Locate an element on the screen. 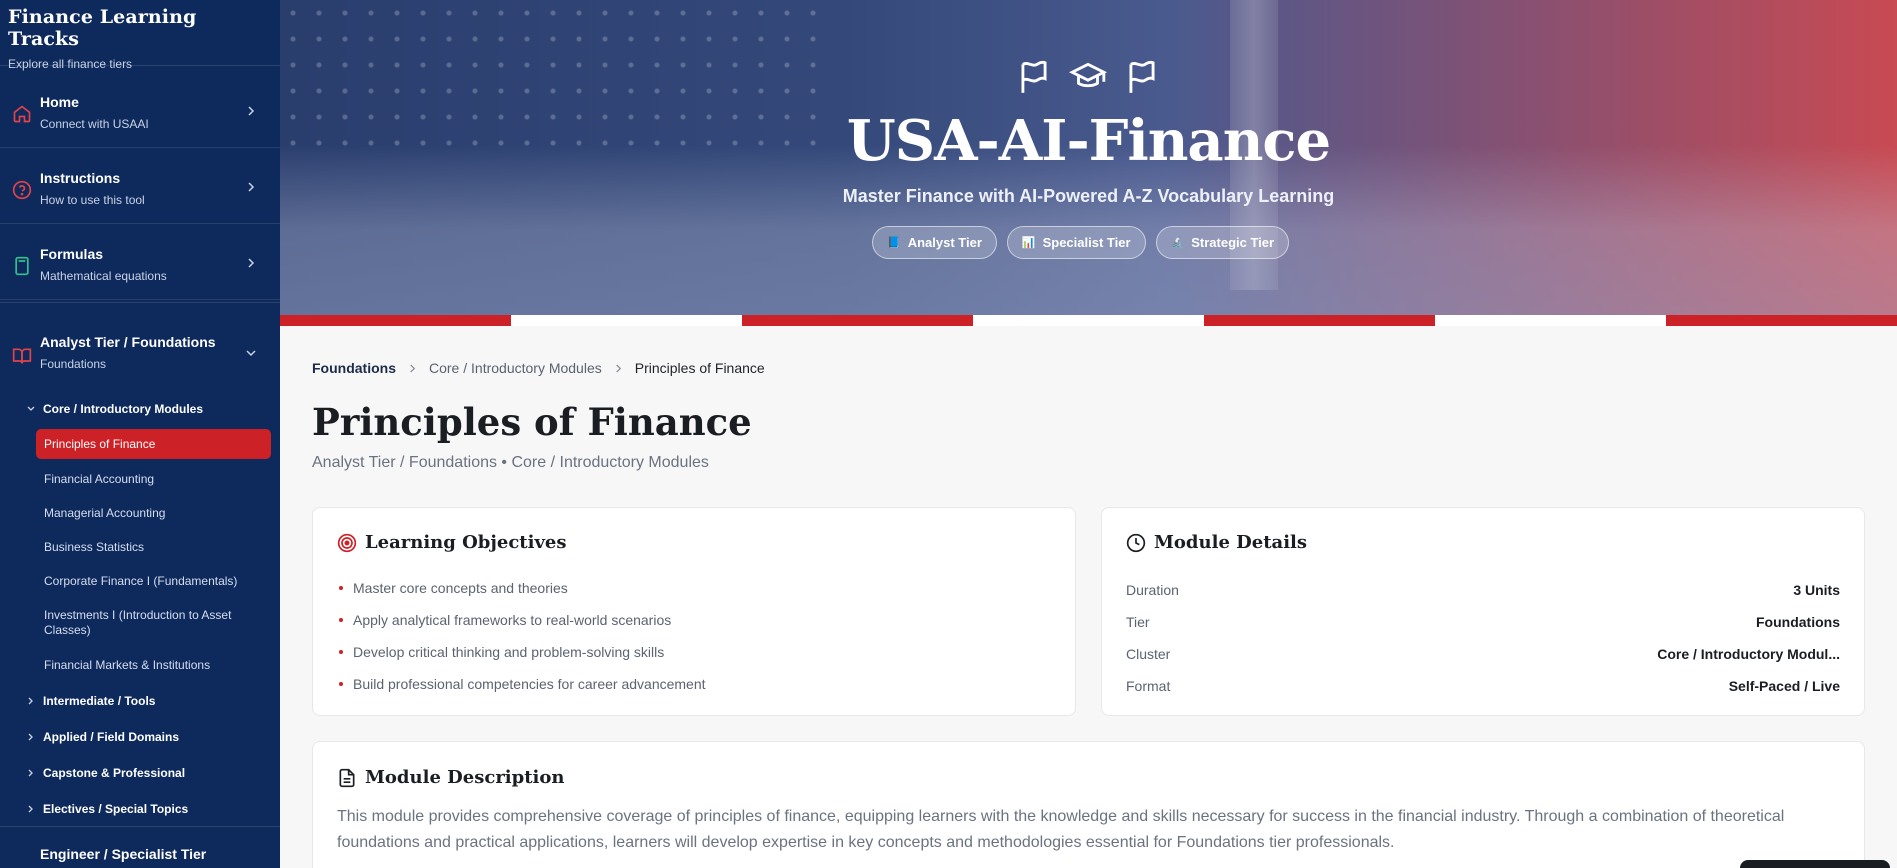 This screenshot has width=1897, height=868. nav-item-analyst-tier: Analyst Tier / Foundations Foundations is located at coordinates (140, 354).